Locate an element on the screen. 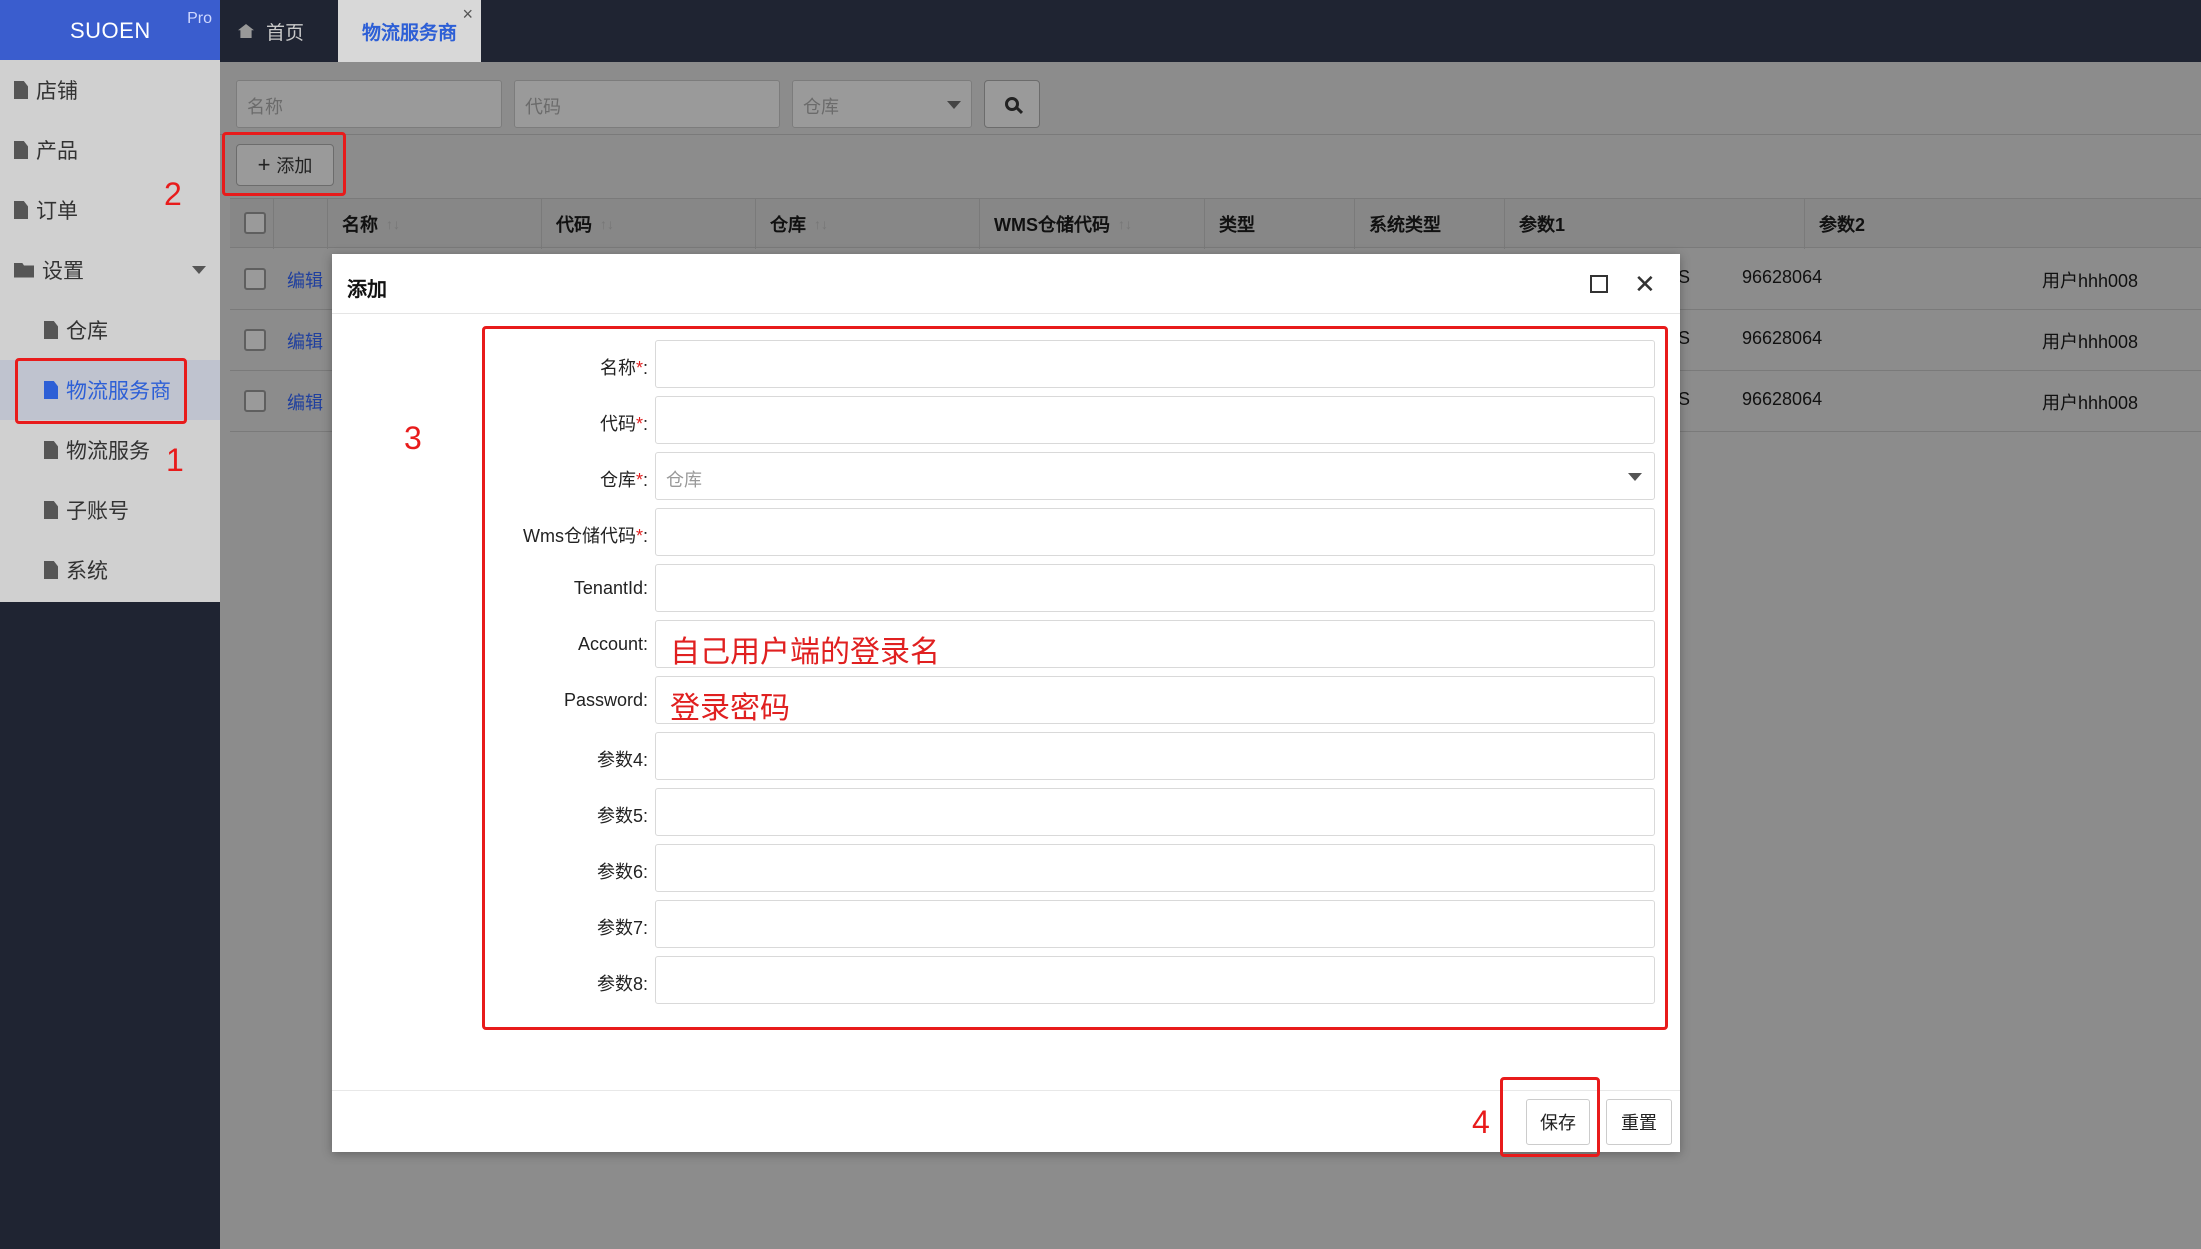  sidebar-item-label: 店铺 is located at coordinates (57, 91).